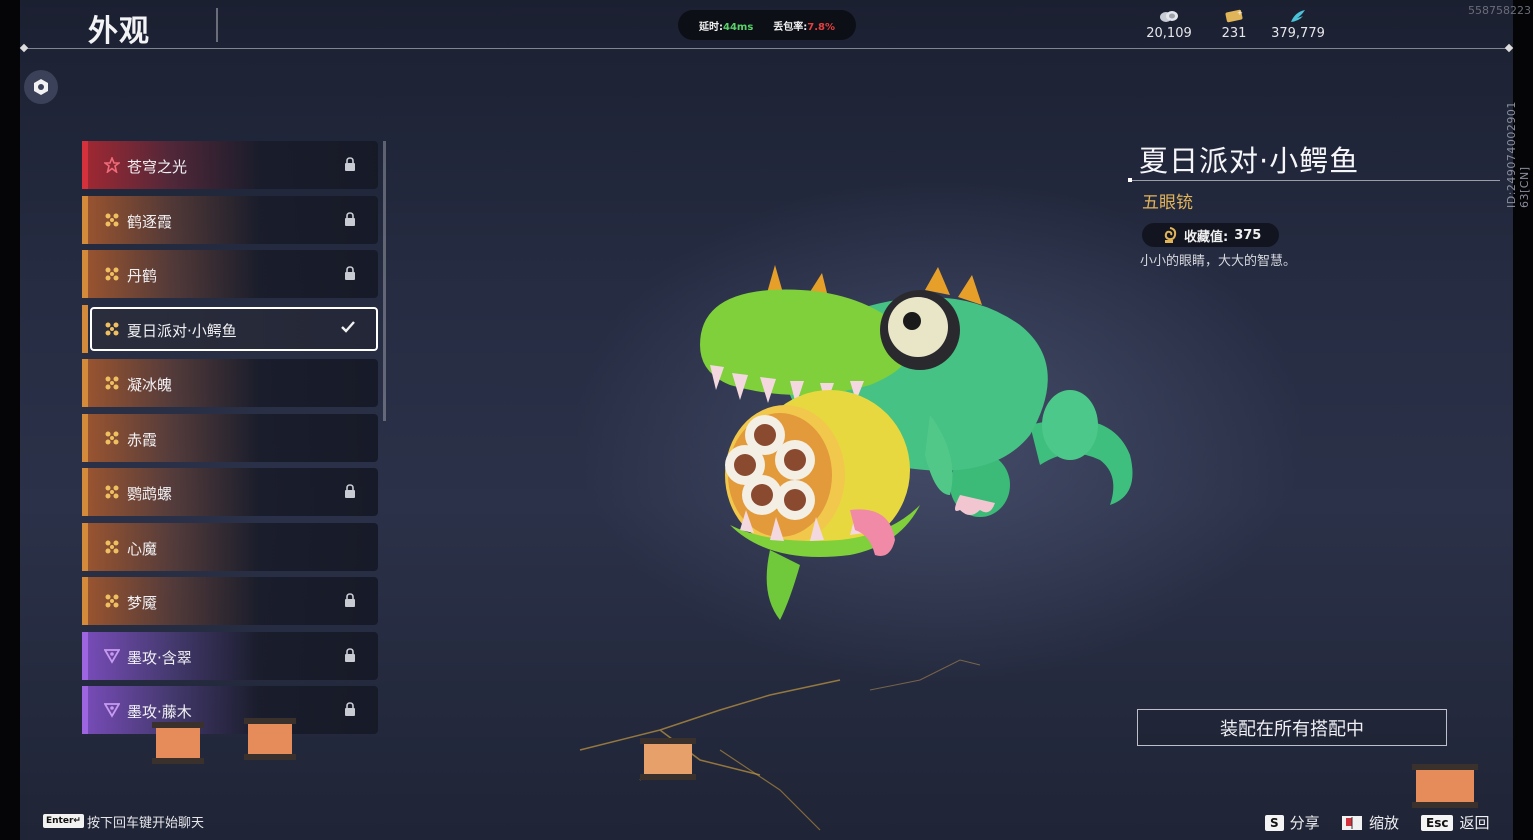  I want to click on coin-stack-icon, so click(1169, 16).